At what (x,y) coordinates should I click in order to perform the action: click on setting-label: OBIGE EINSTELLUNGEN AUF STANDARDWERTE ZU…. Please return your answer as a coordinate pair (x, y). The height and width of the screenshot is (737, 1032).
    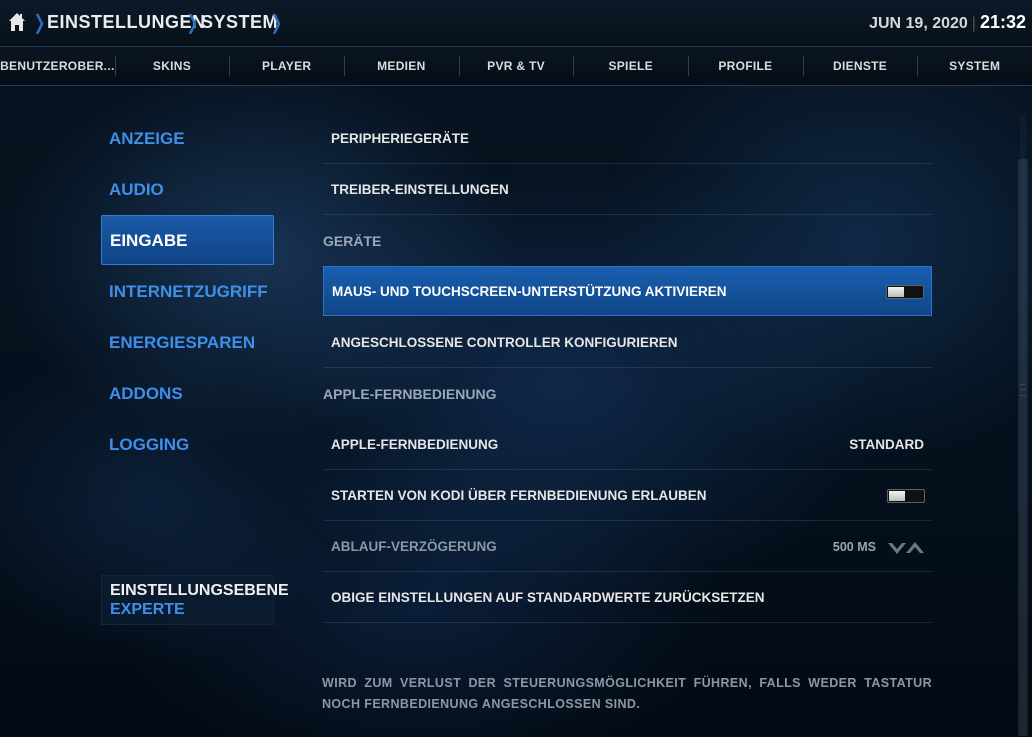
    Looking at the image, I should click on (548, 597).